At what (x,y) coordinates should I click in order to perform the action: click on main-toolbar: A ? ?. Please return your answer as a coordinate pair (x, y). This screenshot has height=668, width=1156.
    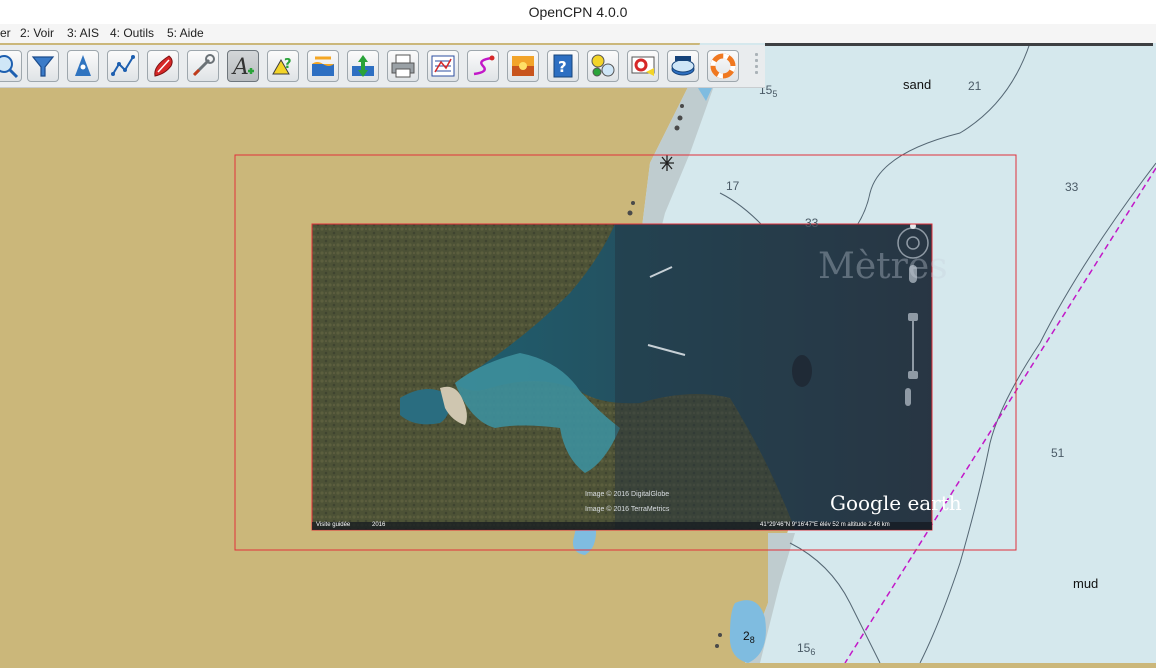
    Looking at the image, I should click on (382, 66).